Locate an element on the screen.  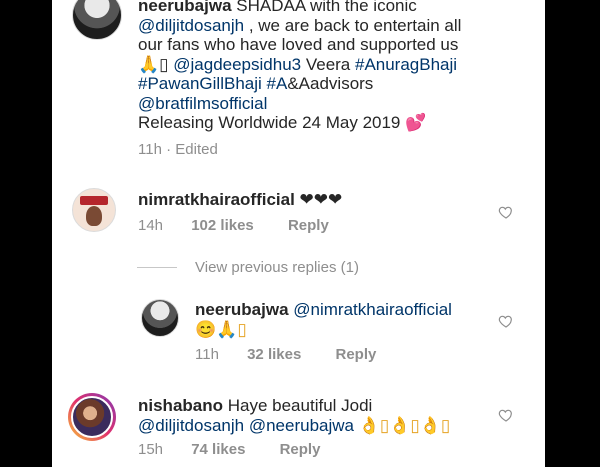
mention-link: @nimratkhairaofficial is located at coordinates (372, 309).